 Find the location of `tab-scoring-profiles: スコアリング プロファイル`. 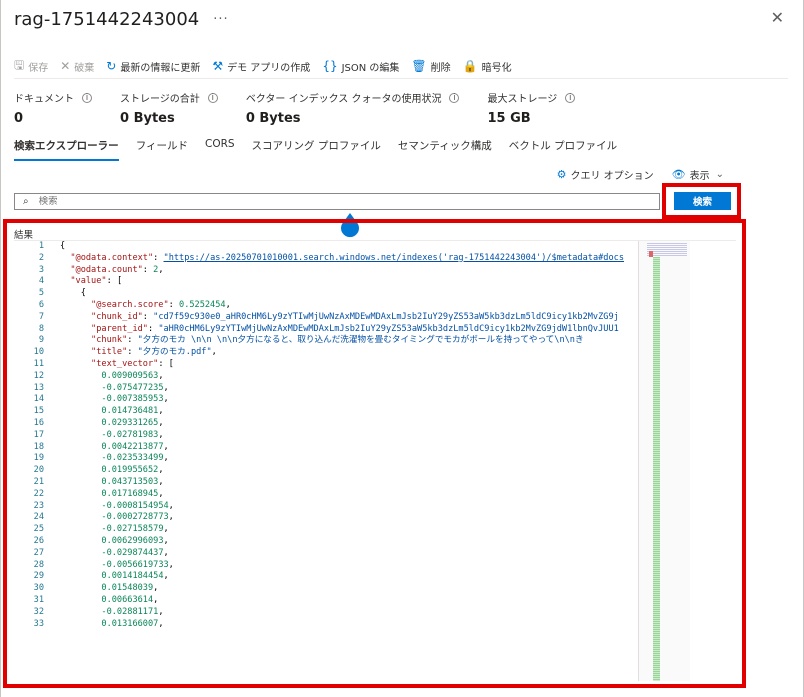

tab-scoring-profiles: スコアリング プロファイル is located at coordinates (316, 149).